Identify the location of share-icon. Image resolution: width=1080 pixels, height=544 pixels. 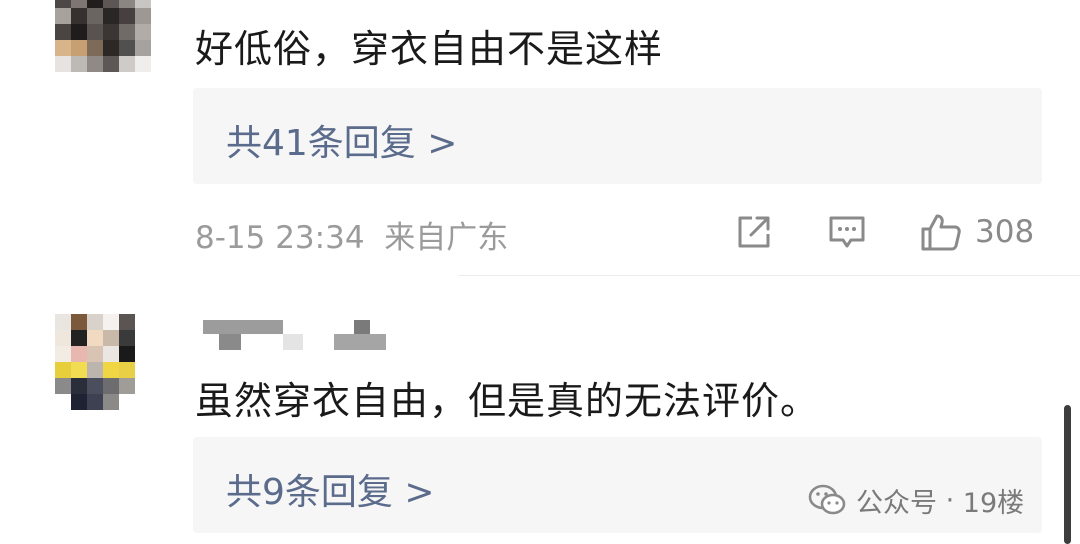
(754, 232).